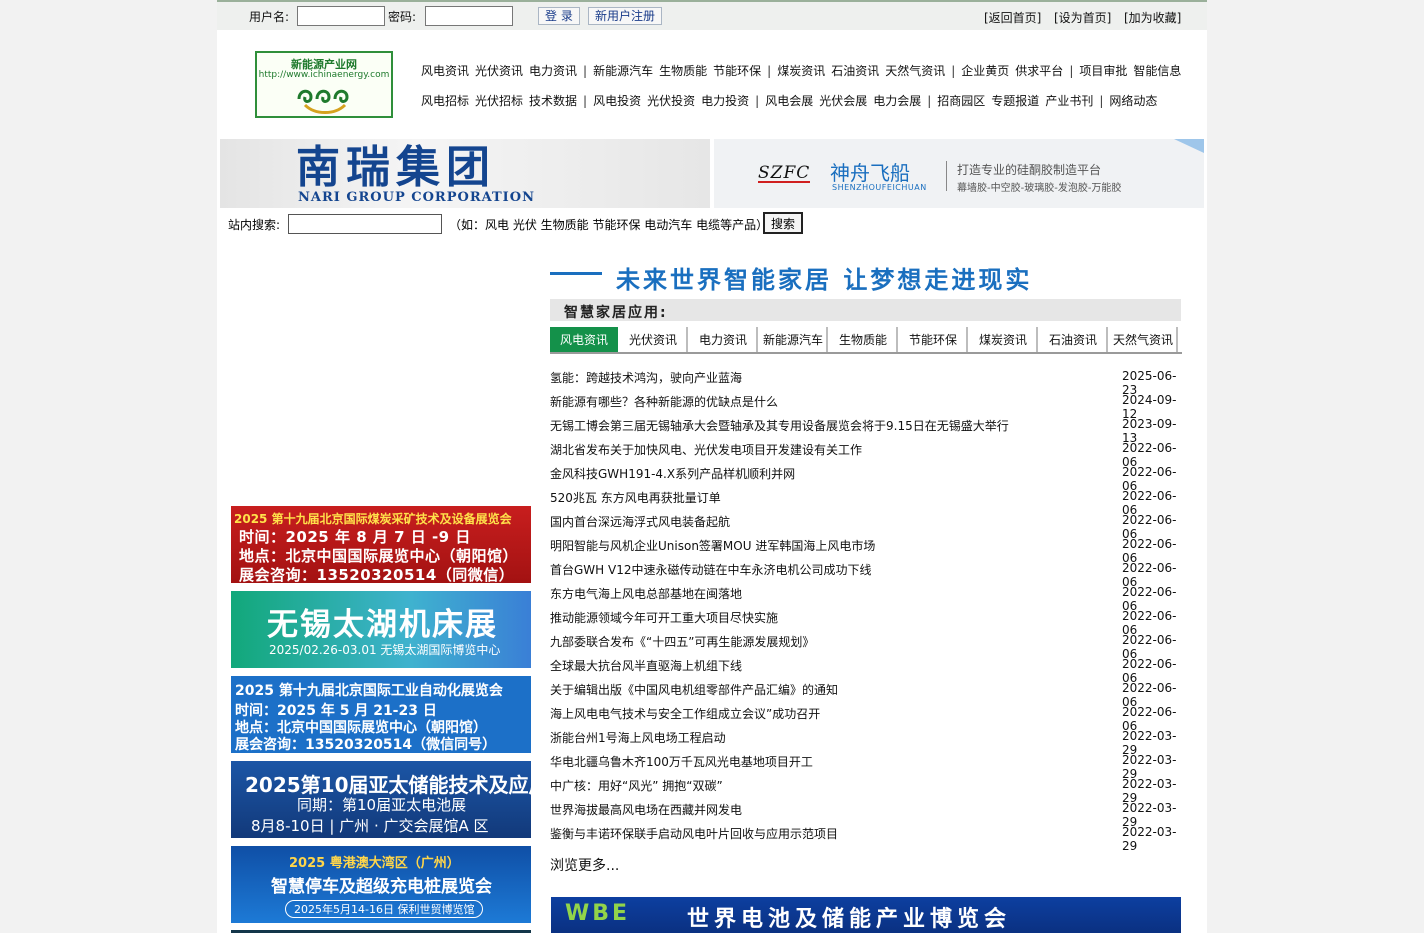 The height and width of the screenshot is (933, 1424). Describe the element at coordinates (870, 596) in the screenshot. I see `news-row: 东方电气海上风电总部基地在闽落地 2022-06-06` at that location.